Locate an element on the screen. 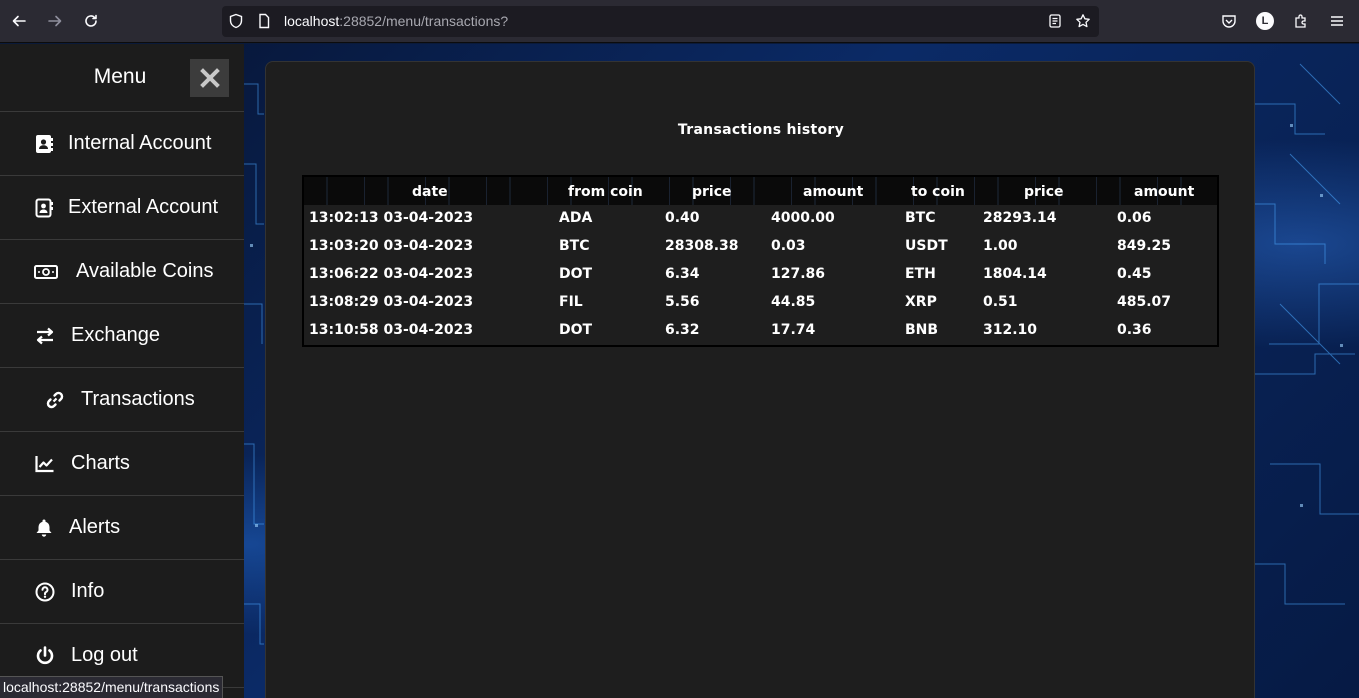 The image size is (1359, 698). cell-from-amount: 4000.00 is located at coordinates (803, 218).